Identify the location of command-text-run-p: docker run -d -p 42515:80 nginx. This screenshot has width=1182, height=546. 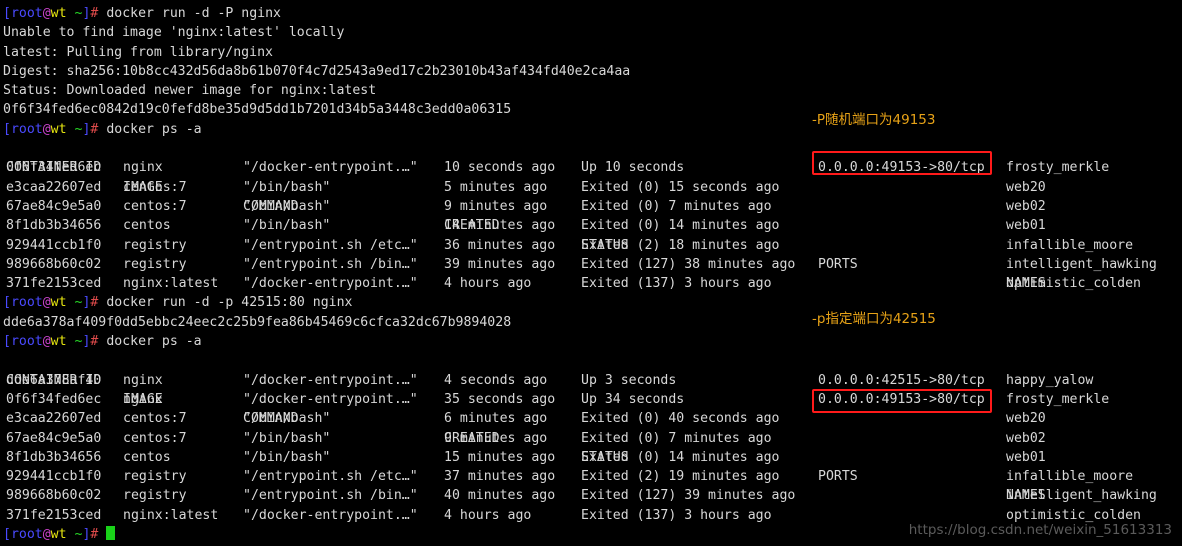
(229, 303).